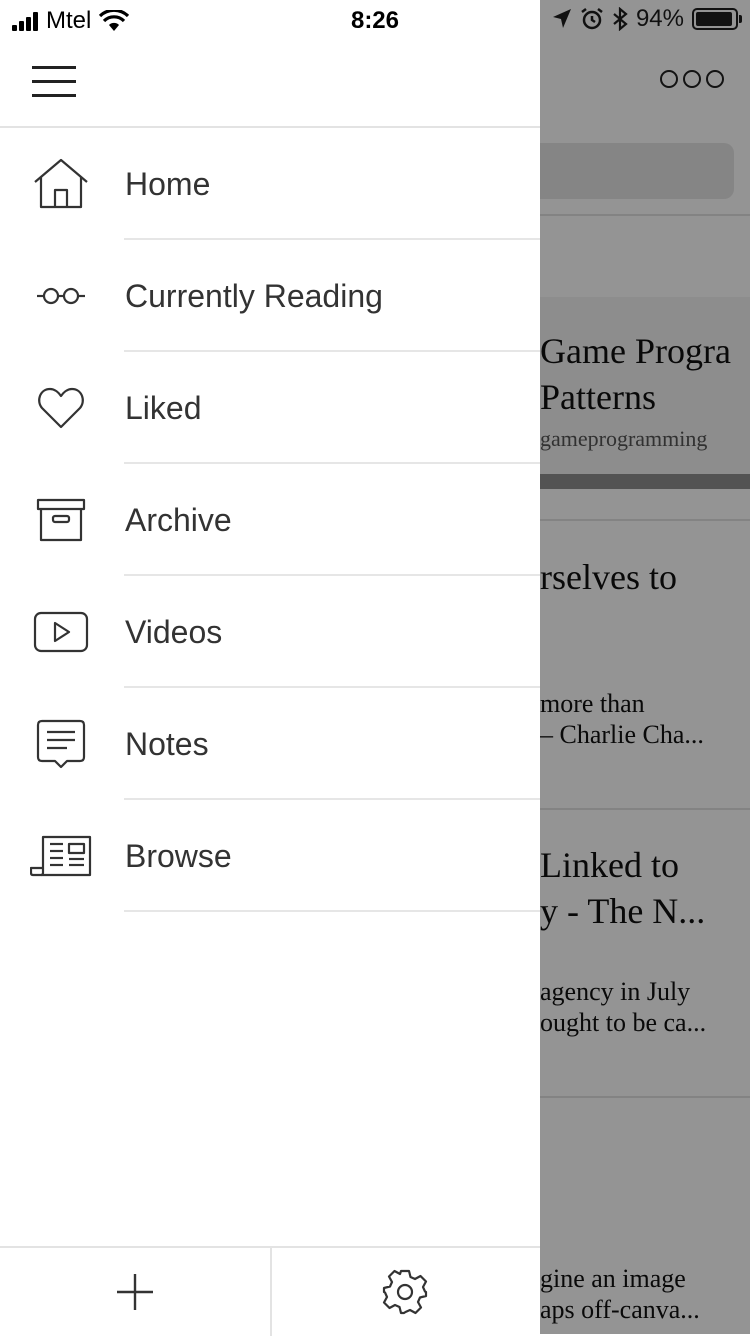 This screenshot has width=750, height=1336. I want to click on menu-item-label: Archive, so click(178, 520).